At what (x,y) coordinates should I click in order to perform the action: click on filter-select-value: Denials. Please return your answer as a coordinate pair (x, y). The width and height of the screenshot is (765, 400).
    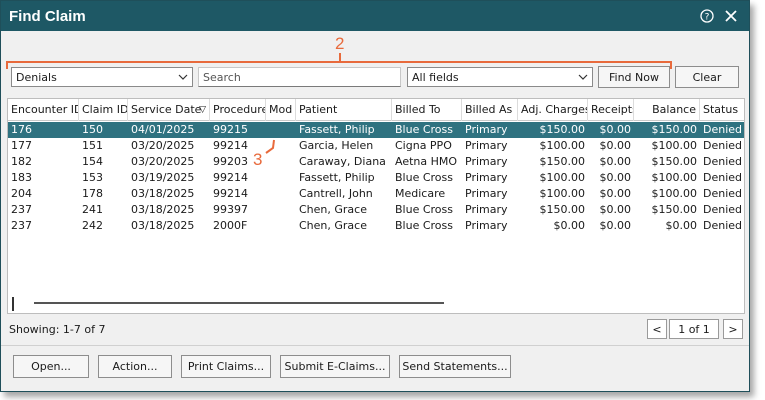
    Looking at the image, I should click on (36, 77).